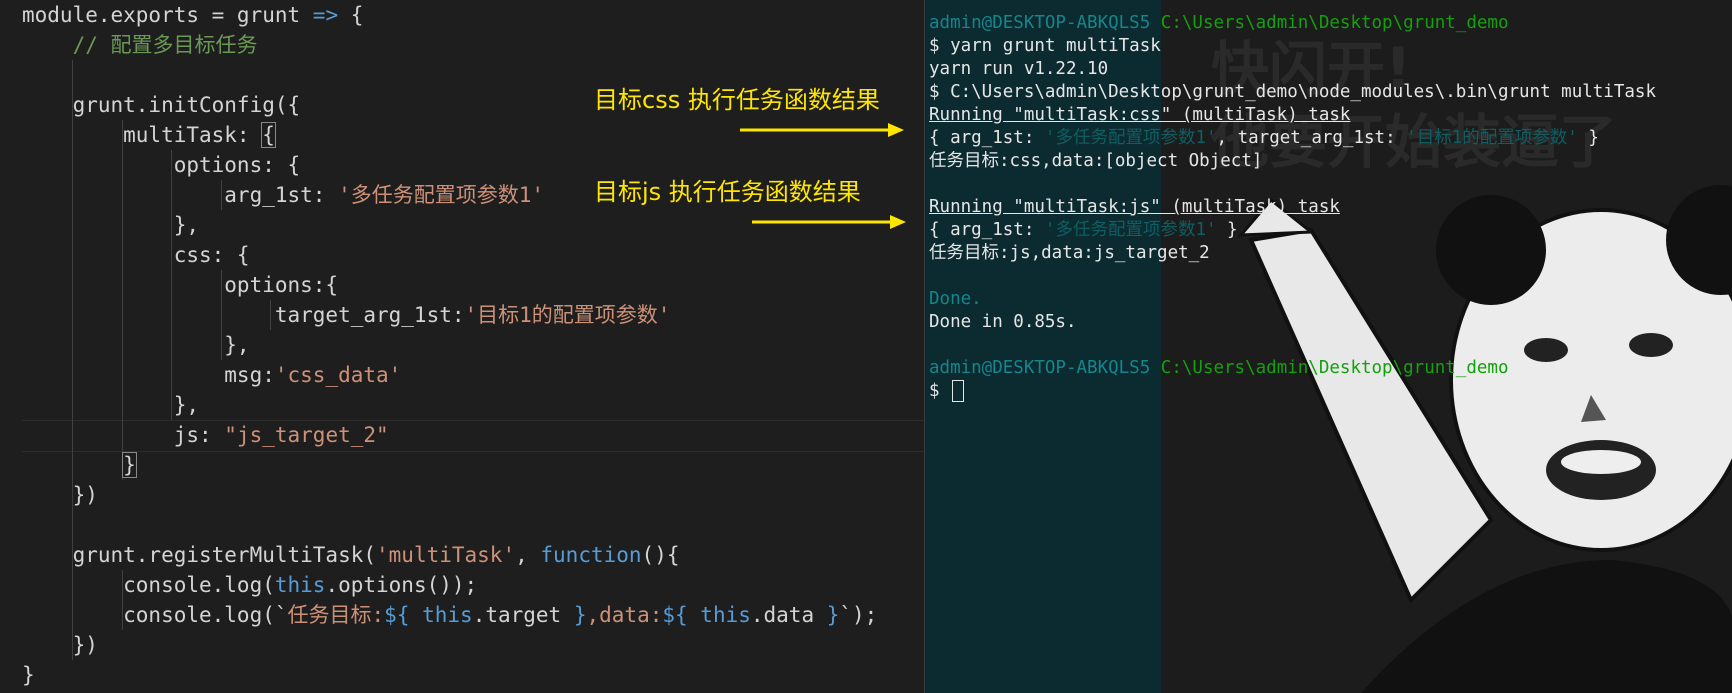  What do you see at coordinates (1311, 138) in the screenshot?
I see `terminal-text: , target_arg_1st:` at bounding box center [1311, 138].